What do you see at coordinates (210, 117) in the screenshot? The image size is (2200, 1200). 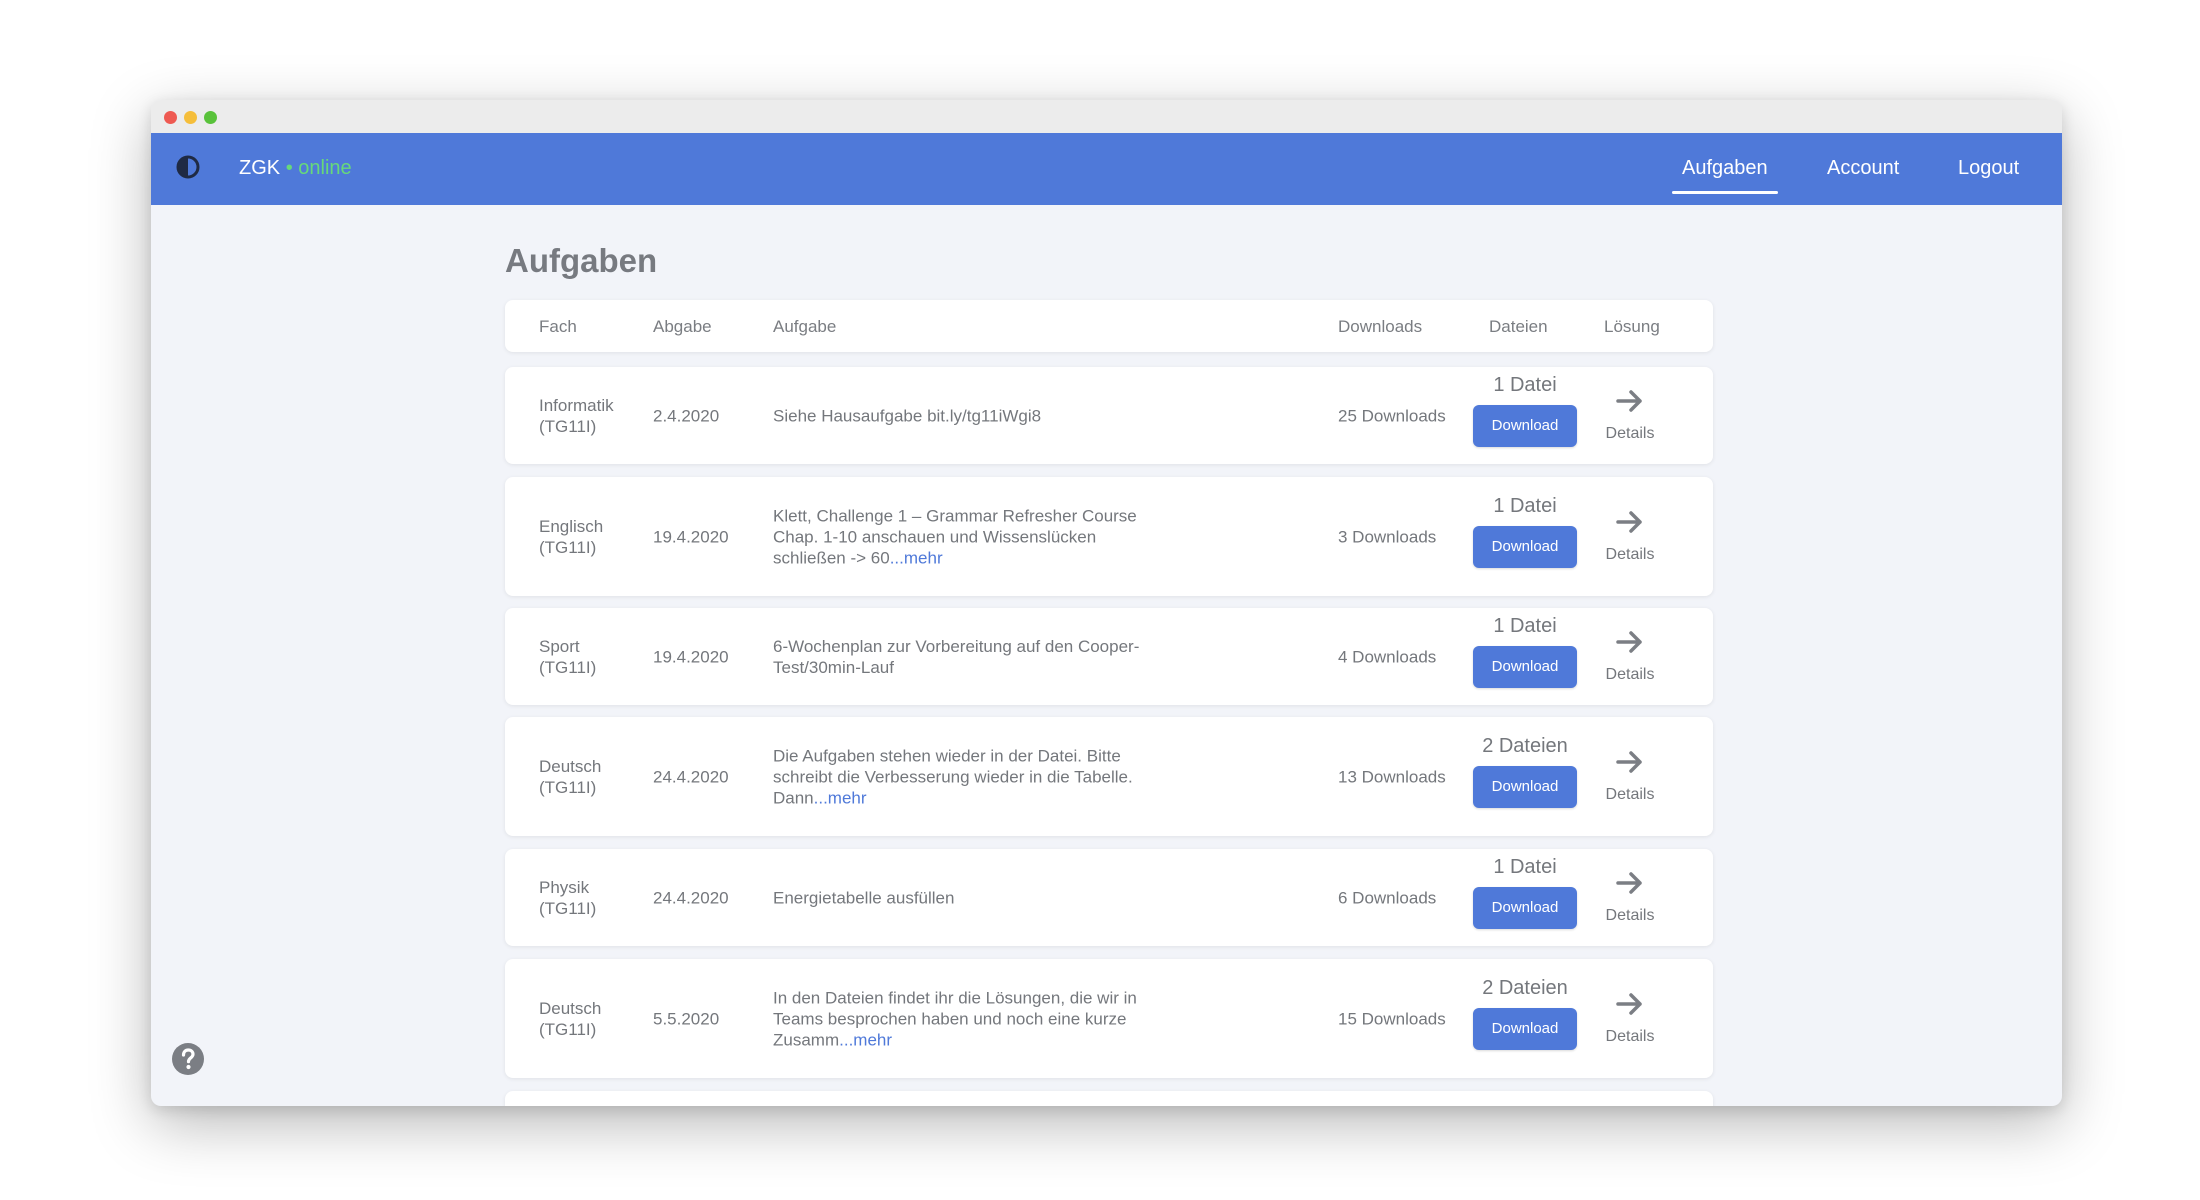 I see `maximize-window-button` at bounding box center [210, 117].